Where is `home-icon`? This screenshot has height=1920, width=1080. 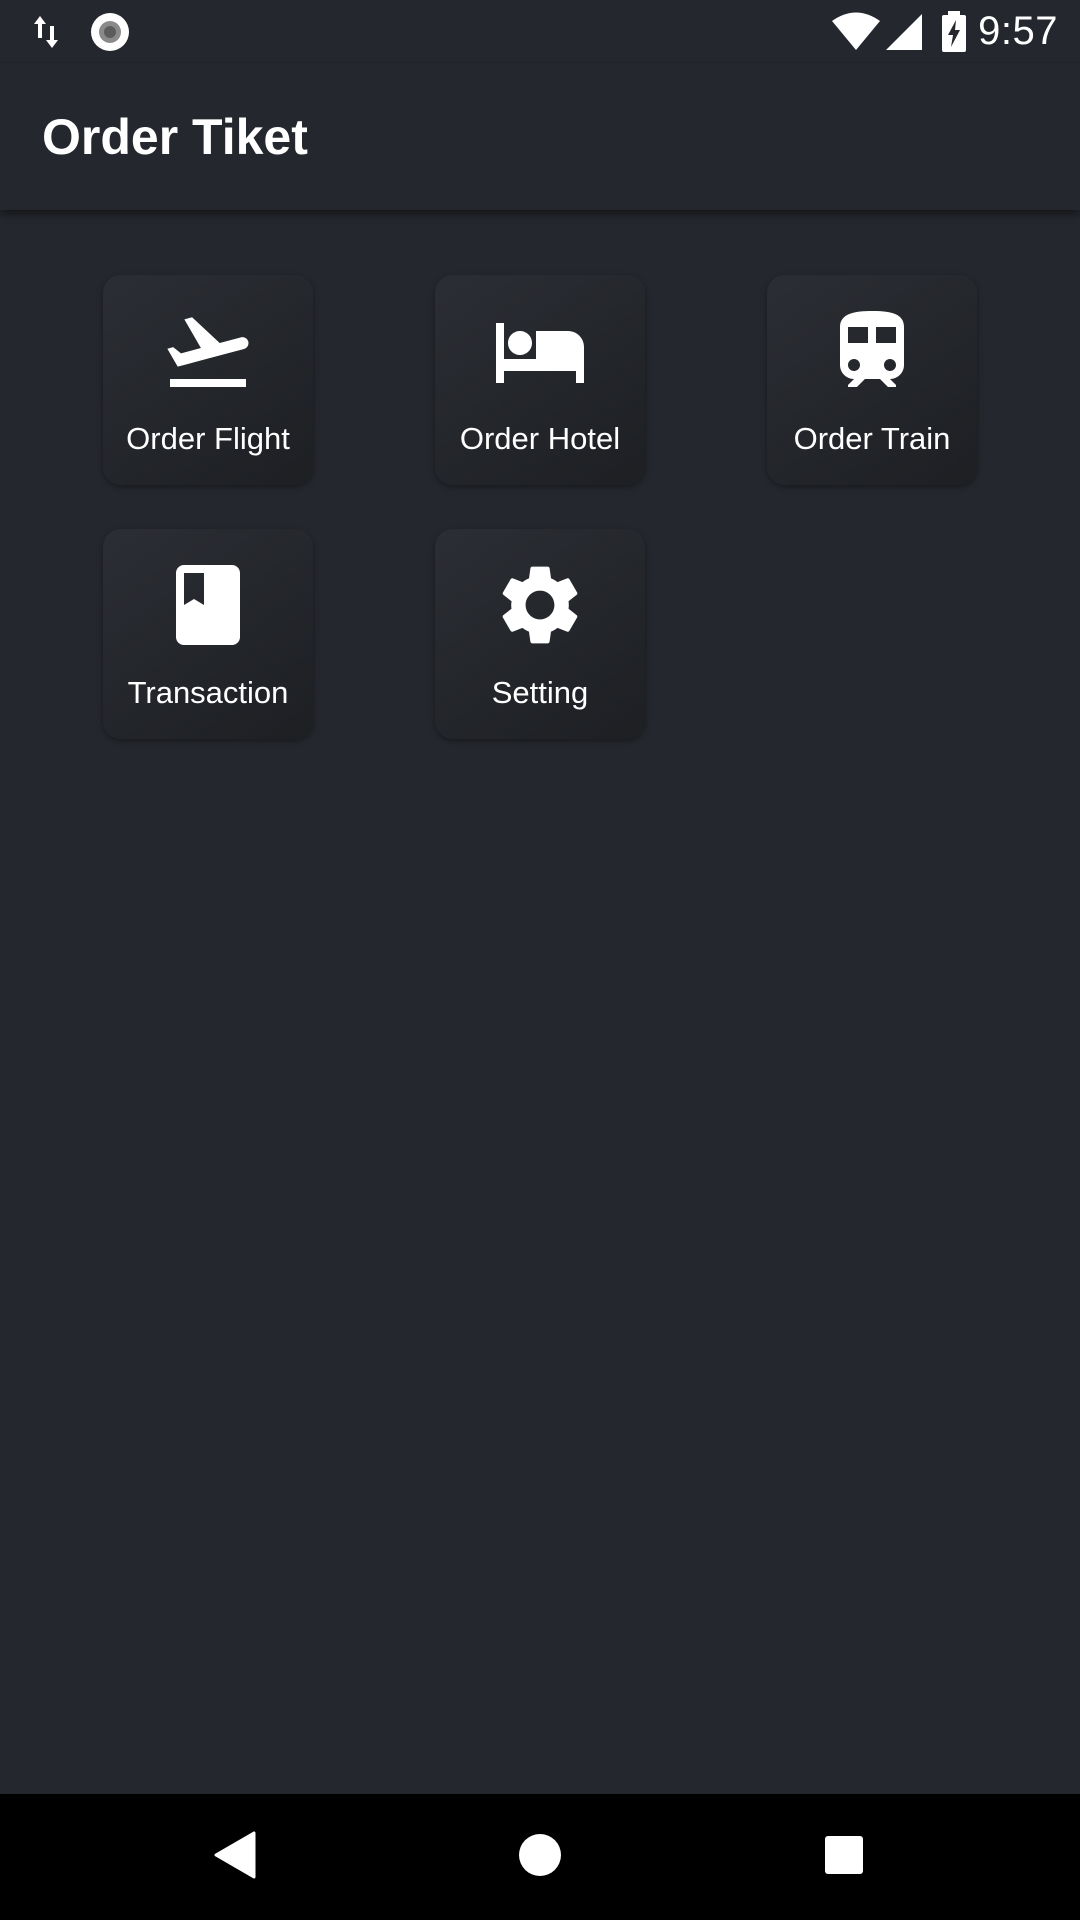 home-icon is located at coordinates (540, 1857).